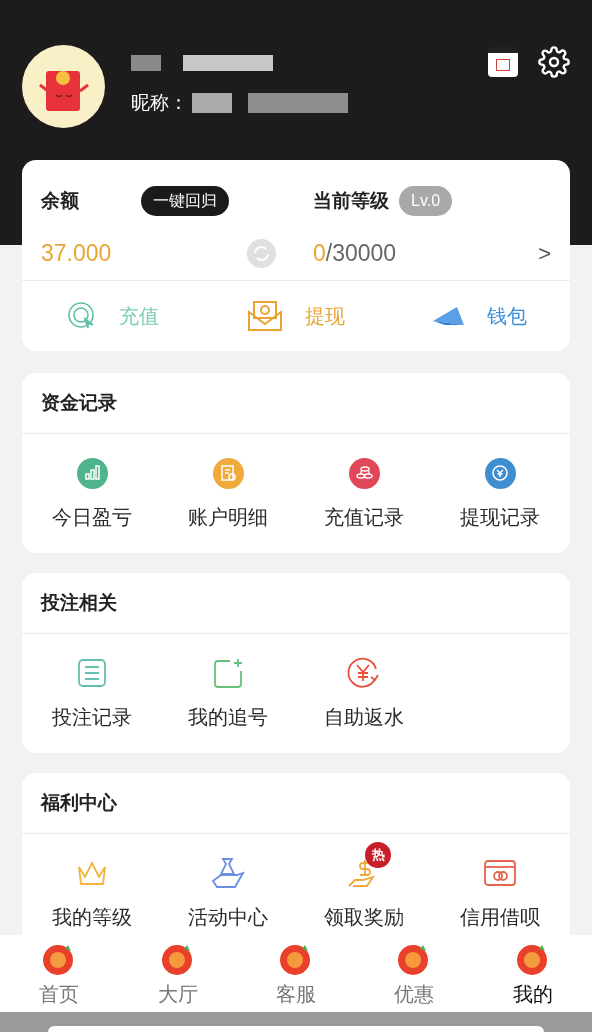  I want to click on yen-circle-icon, so click(500, 473).